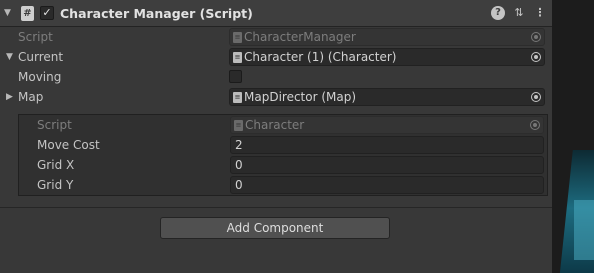 The width and height of the screenshot is (594, 273). I want to click on help-icon: ?, so click(498, 13).